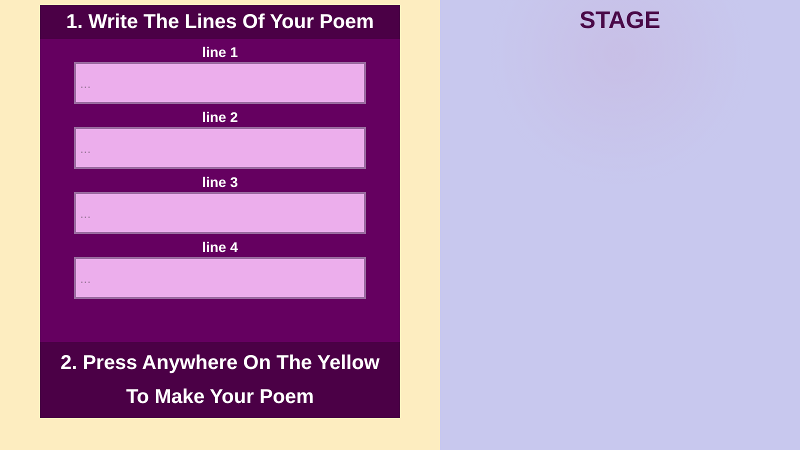 The height and width of the screenshot is (450, 800). I want to click on line-label: line 3, so click(220, 182).